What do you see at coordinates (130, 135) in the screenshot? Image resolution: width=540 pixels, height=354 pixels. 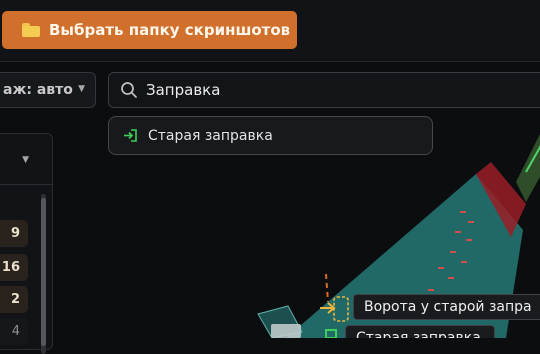 I see `entry-icon` at bounding box center [130, 135].